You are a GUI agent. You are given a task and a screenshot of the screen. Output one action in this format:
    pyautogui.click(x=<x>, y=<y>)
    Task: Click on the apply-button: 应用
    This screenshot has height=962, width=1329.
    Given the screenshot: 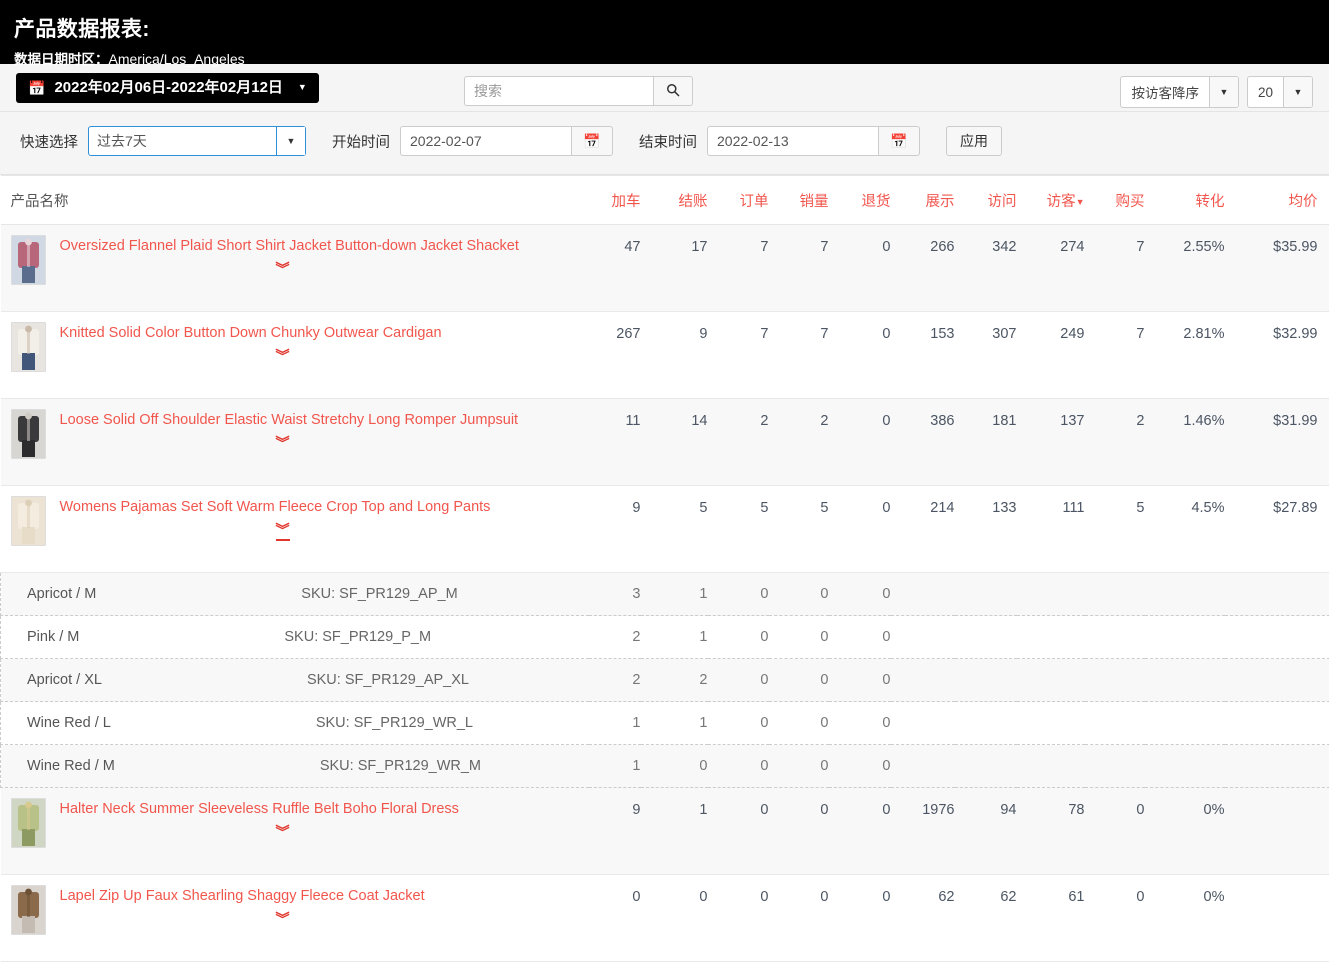 What is the action you would take?
    pyautogui.click(x=974, y=141)
    